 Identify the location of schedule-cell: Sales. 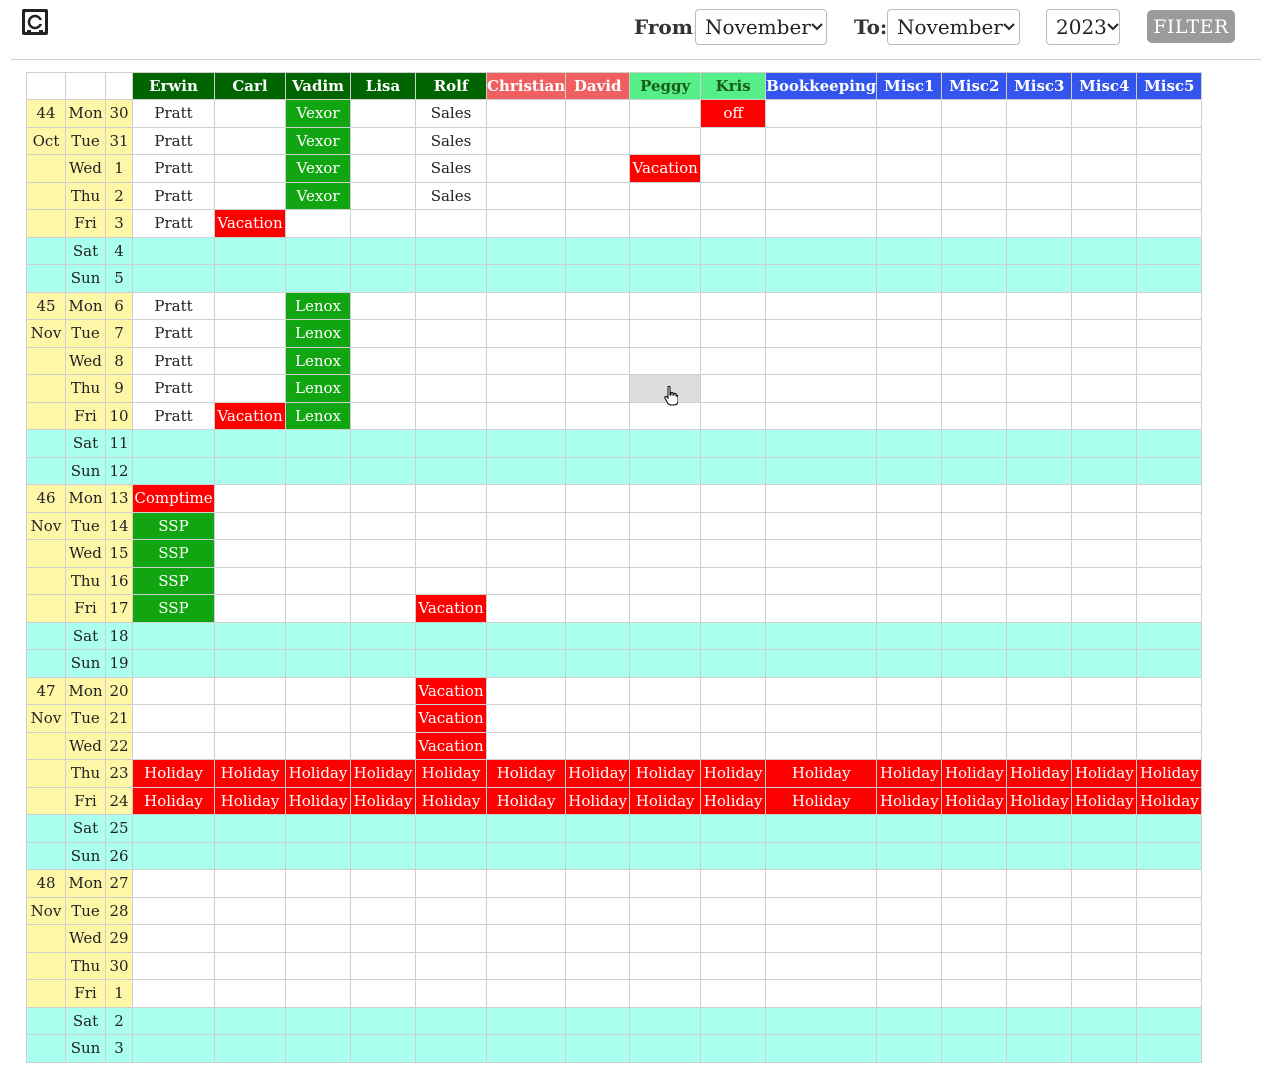
(451, 113).